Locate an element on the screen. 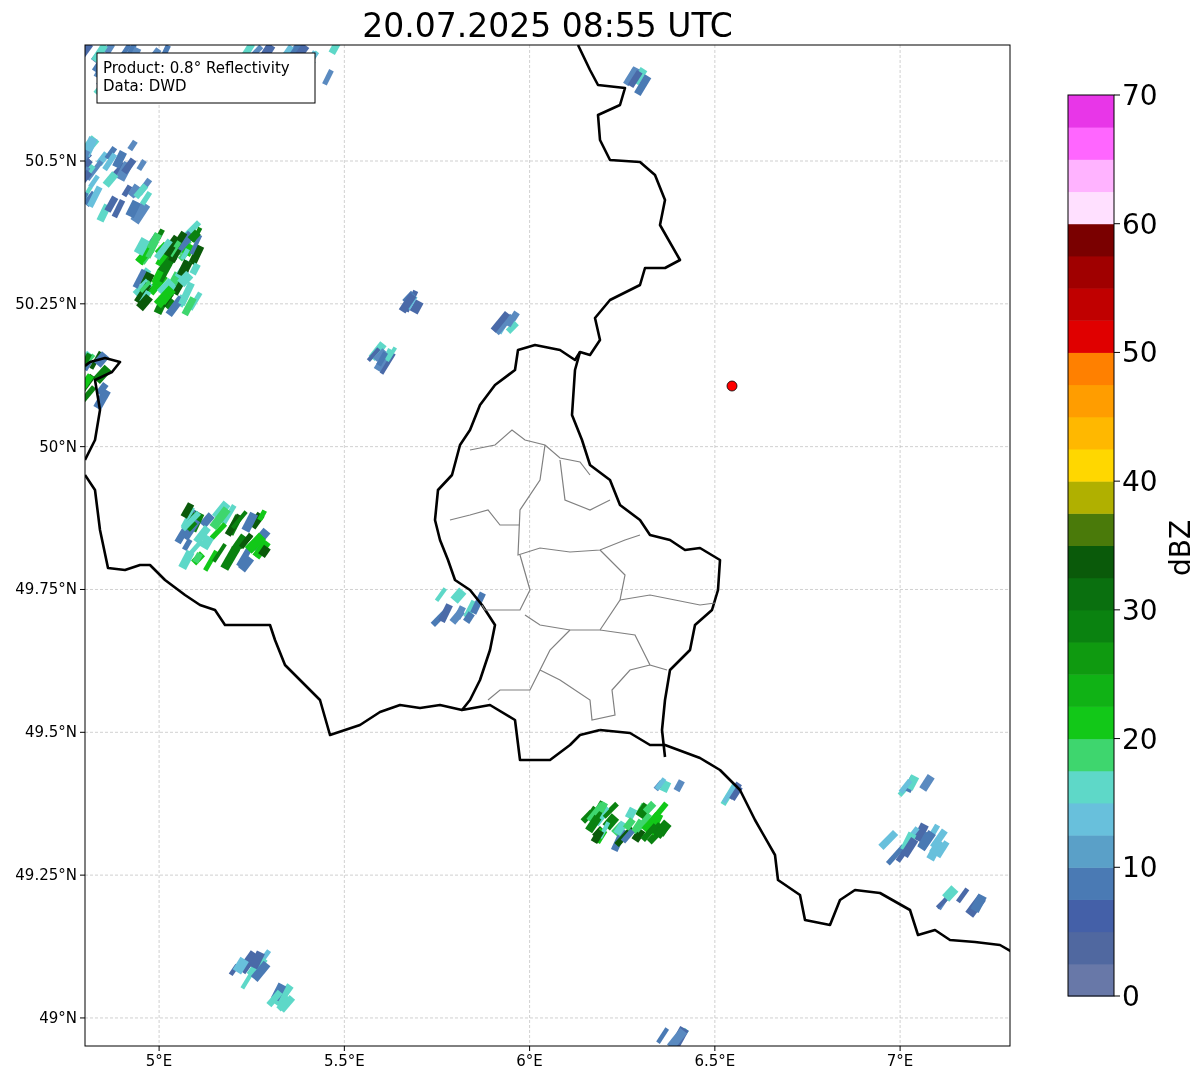 The image size is (1202, 1081). axis-tick-label: 50.25°N is located at coordinates (46, 303).